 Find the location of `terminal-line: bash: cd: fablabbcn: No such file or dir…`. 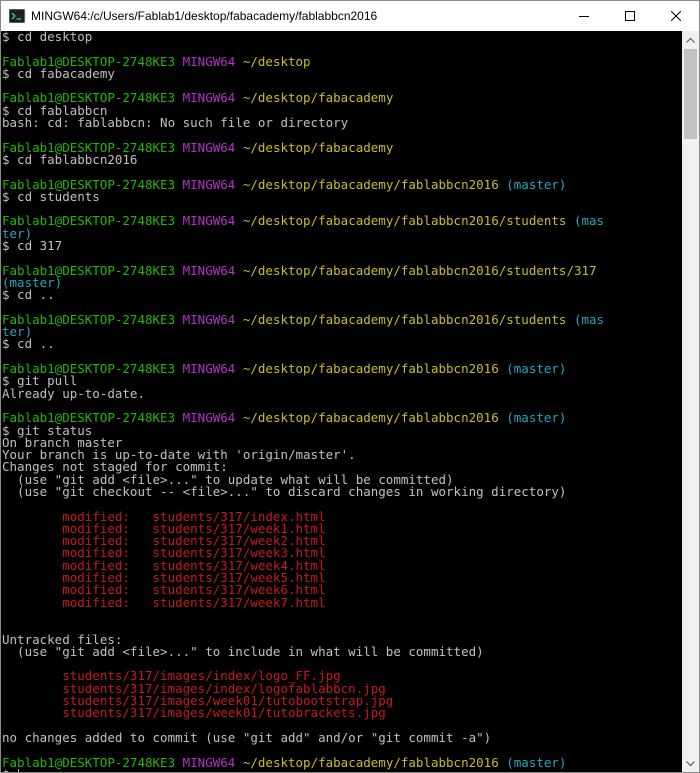

terminal-line: bash: cd: fablabbcn: No such file or dir… is located at coordinates (342, 123).